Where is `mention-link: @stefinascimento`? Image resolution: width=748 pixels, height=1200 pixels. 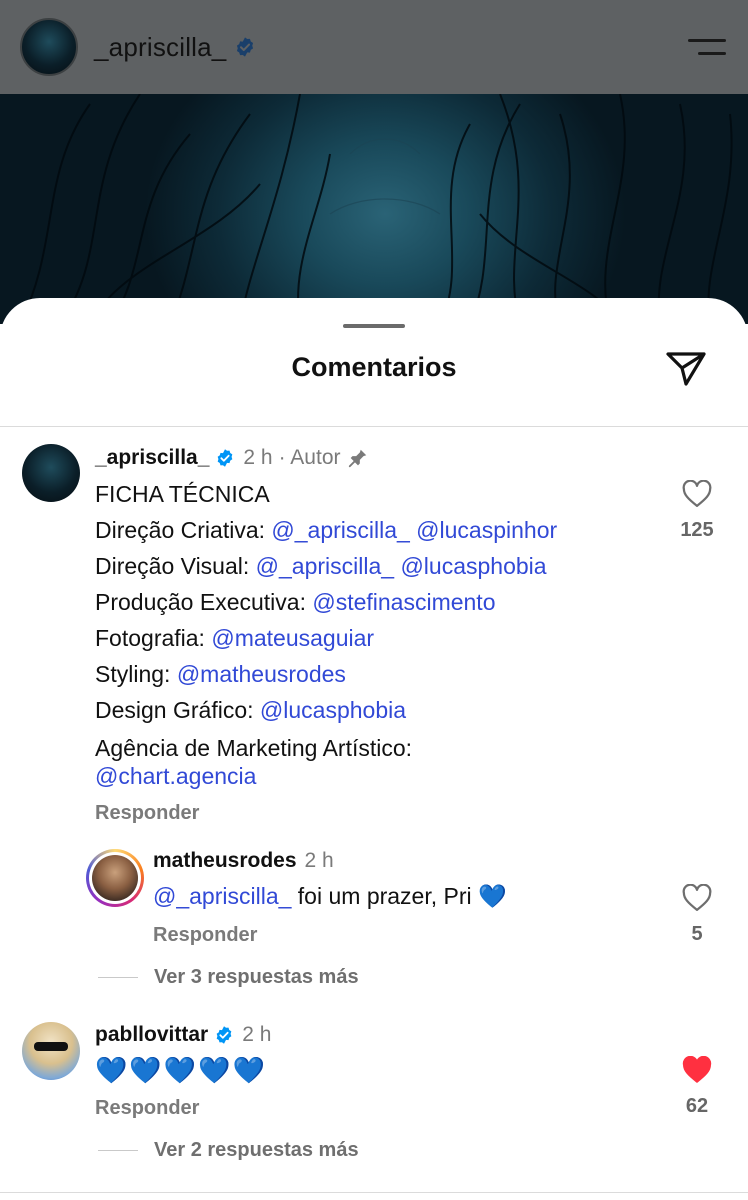 mention-link: @stefinascimento is located at coordinates (403, 602).